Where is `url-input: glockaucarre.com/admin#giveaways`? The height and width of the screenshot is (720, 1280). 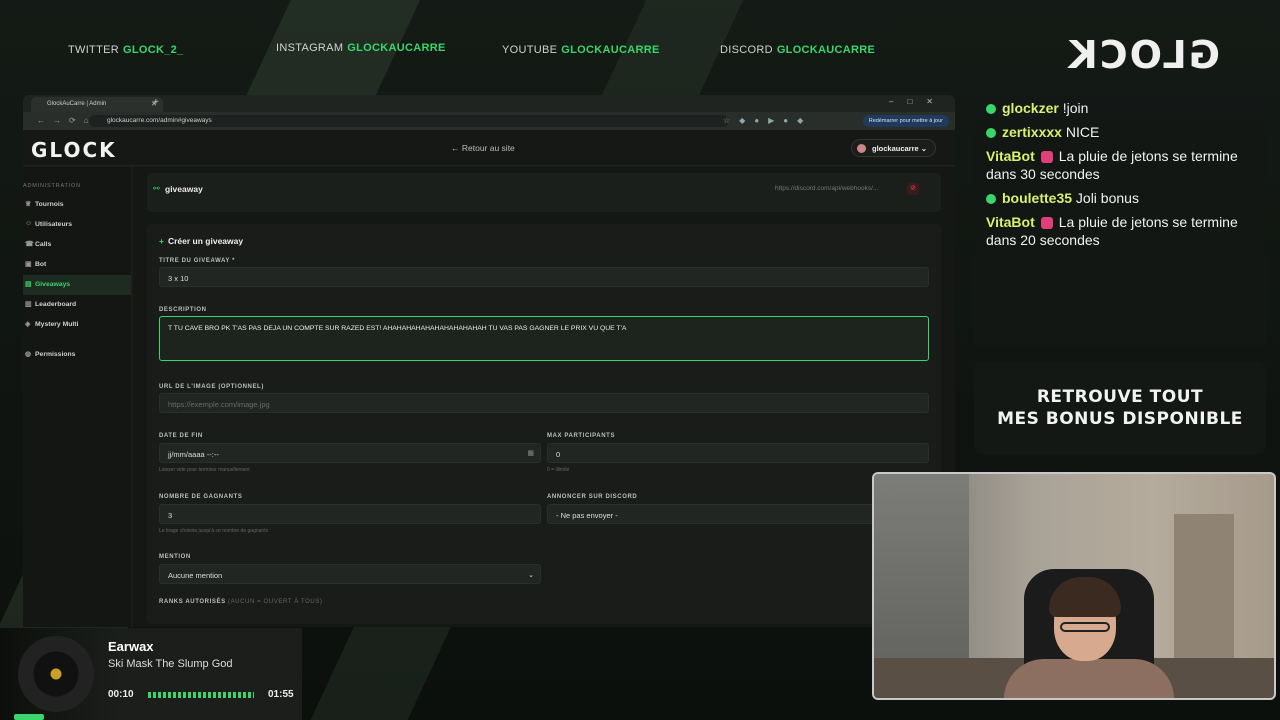 url-input: glockaucarre.com/admin#giveaways is located at coordinates (409, 121).